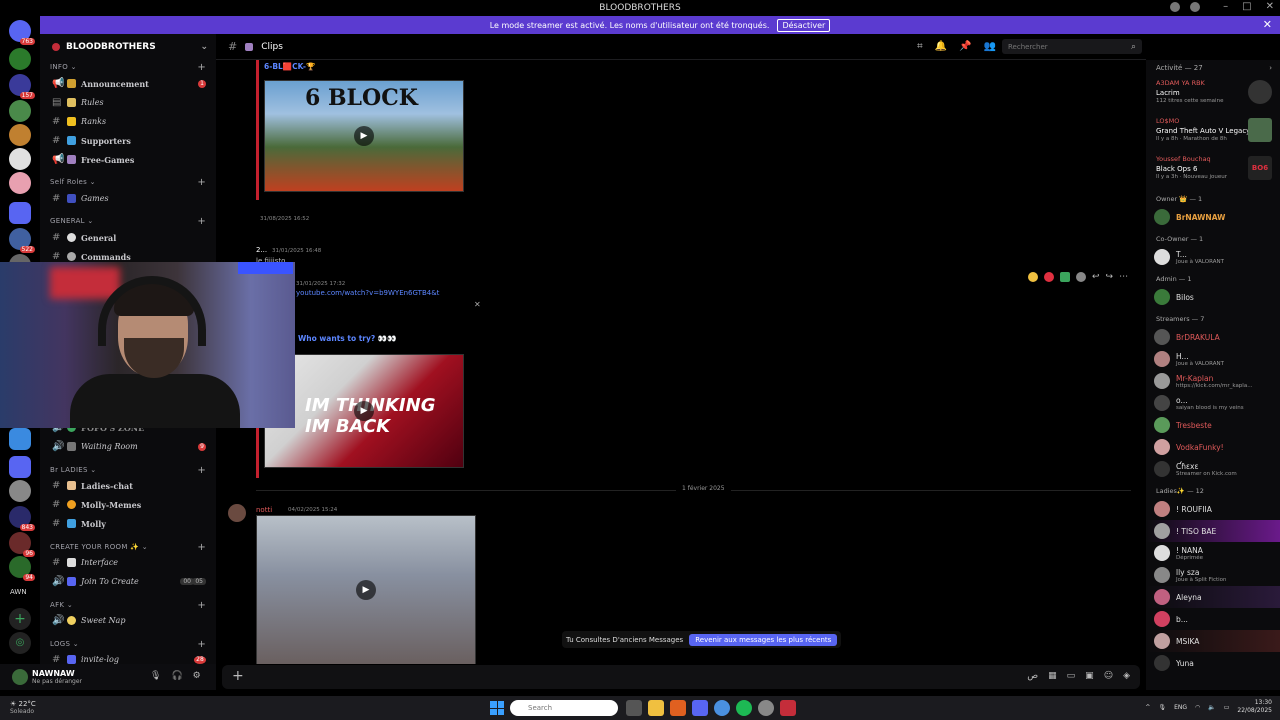  What do you see at coordinates (965, 46) in the screenshot?
I see `pin-icon: 📌` at bounding box center [965, 46].